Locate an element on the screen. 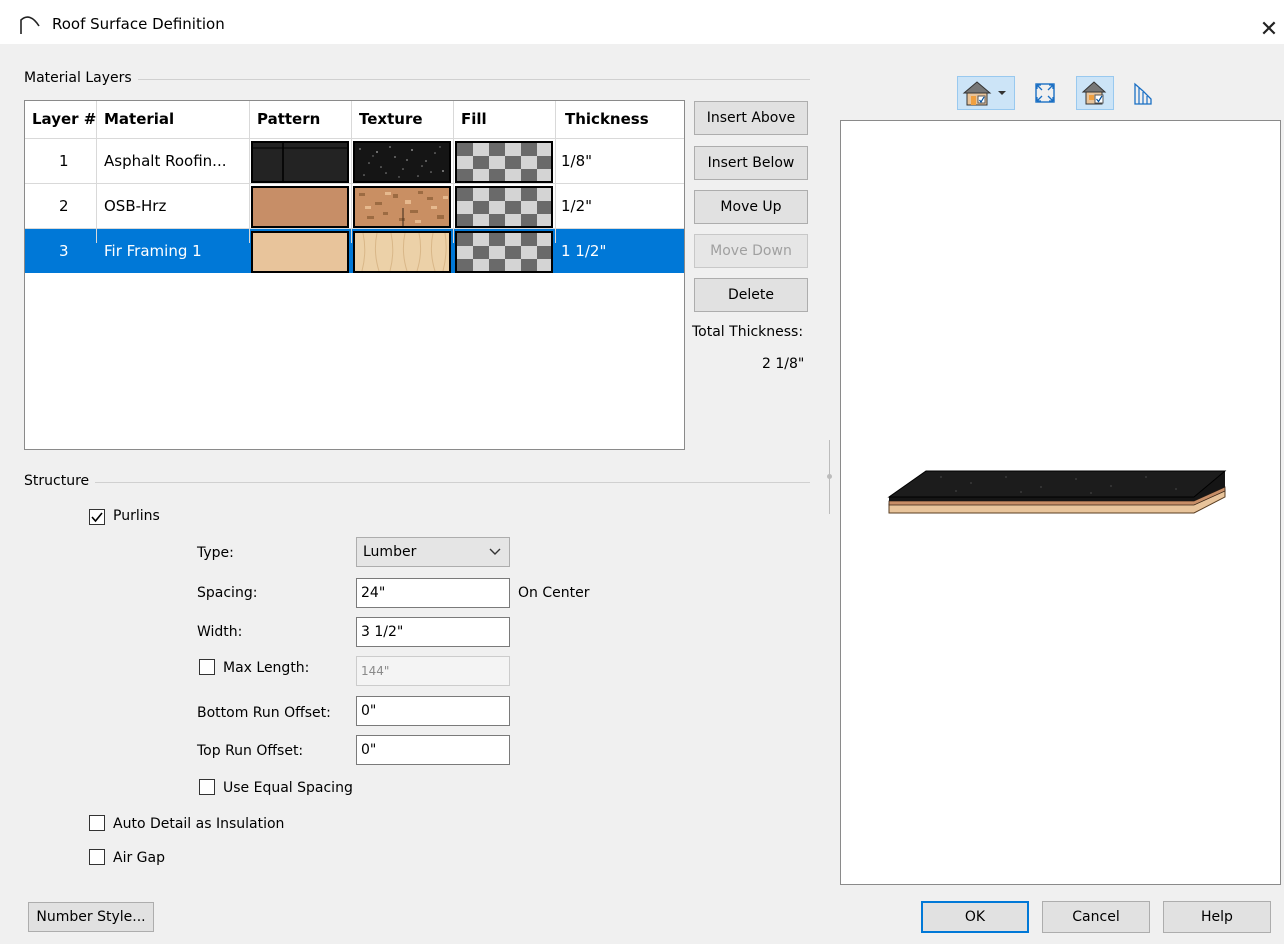 This screenshot has width=1284, height=944. column-header-pattern: Pattern is located at coordinates (288, 119).